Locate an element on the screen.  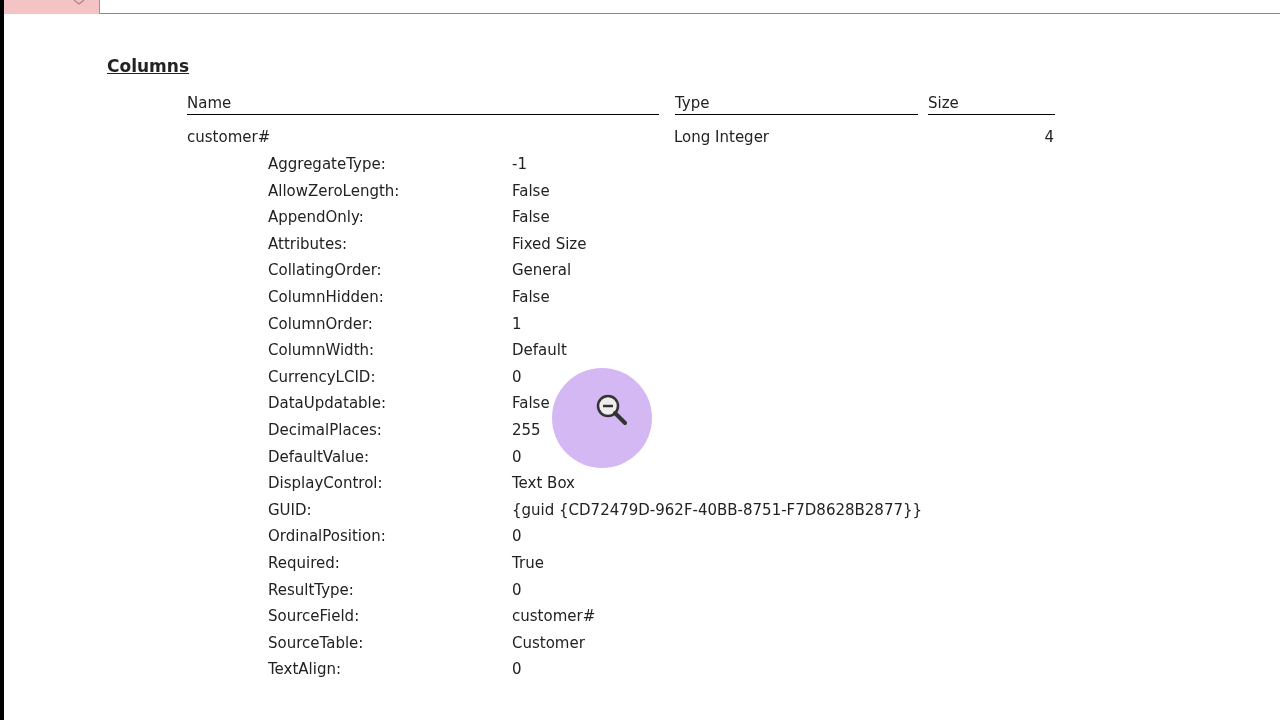
property-value: General is located at coordinates (542, 271).